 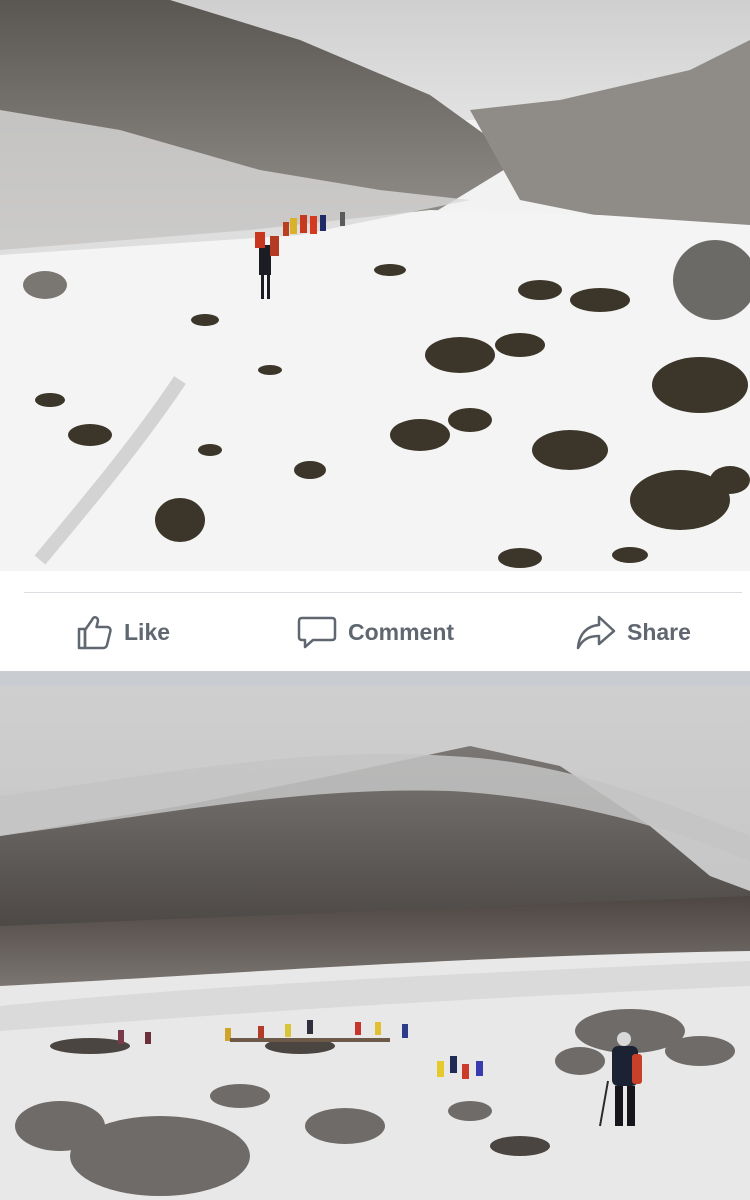 What do you see at coordinates (94, 633) in the screenshot?
I see `thumbs-up-icon` at bounding box center [94, 633].